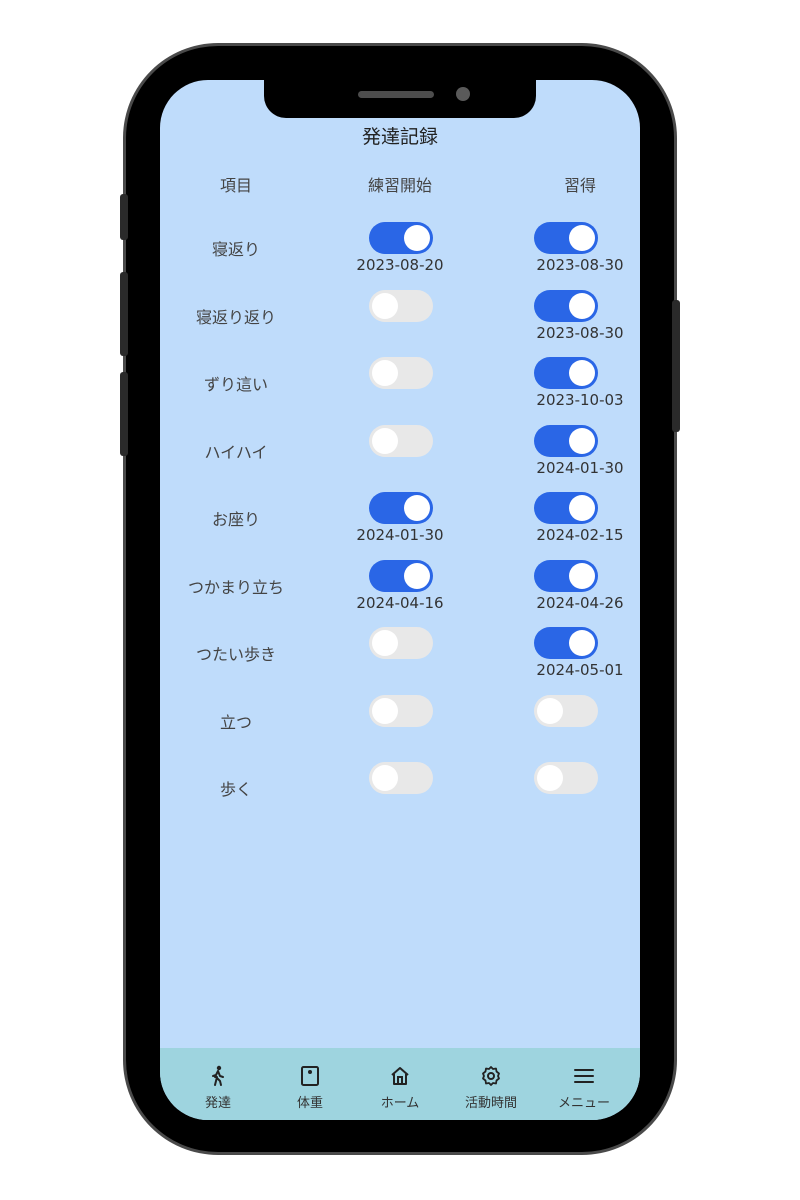 This screenshot has width=800, height=1200. I want to click on milestone-label: 歩く, so click(235, 789).